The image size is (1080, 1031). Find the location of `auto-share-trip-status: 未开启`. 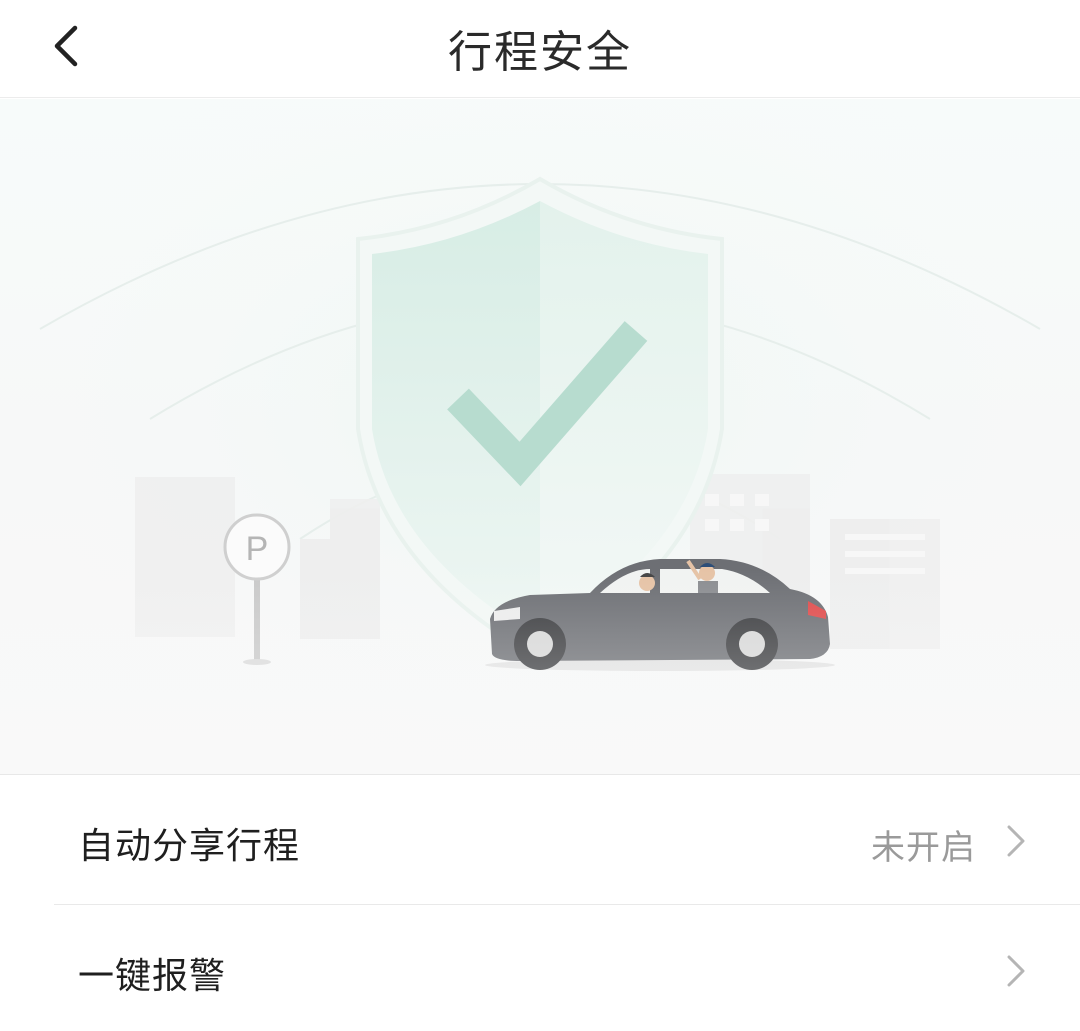

auto-share-trip-status: 未开启 is located at coordinates (923, 848).